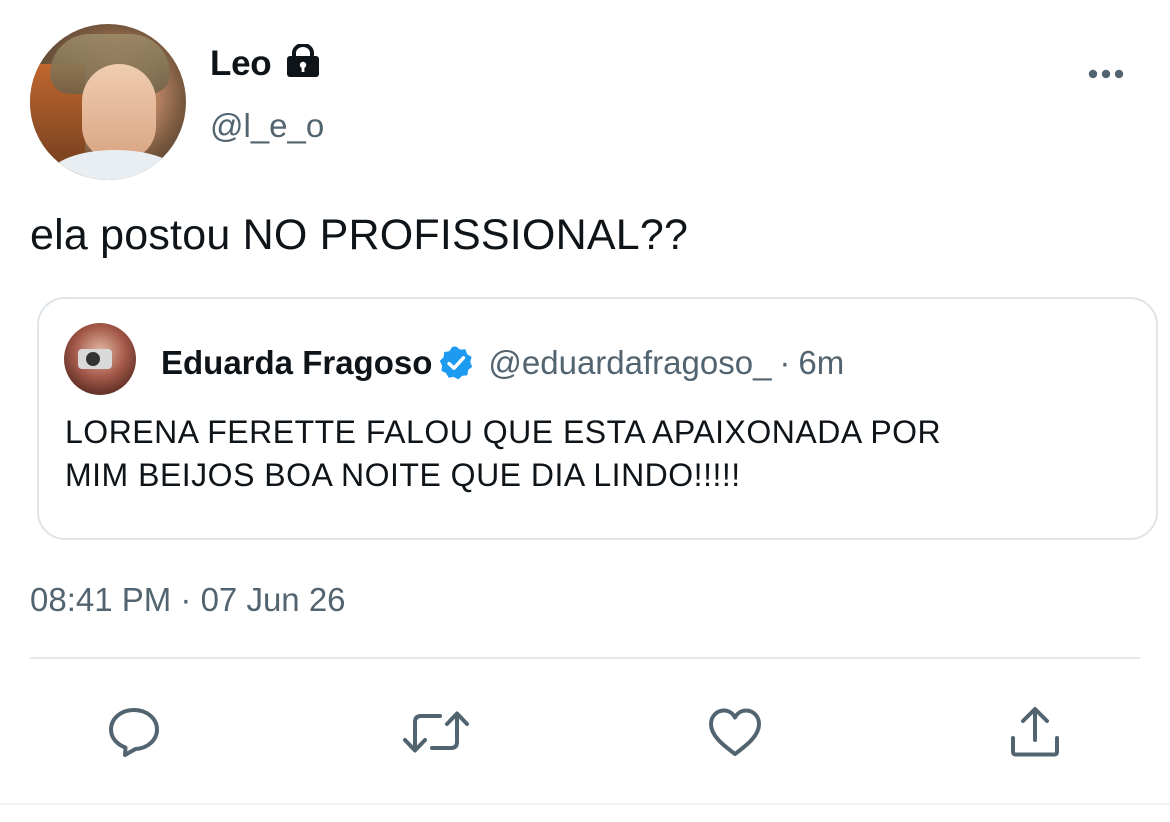 The image size is (1170, 822). Describe the element at coordinates (821, 362) in the screenshot. I see `quoted-tweet-time: 6m` at that location.